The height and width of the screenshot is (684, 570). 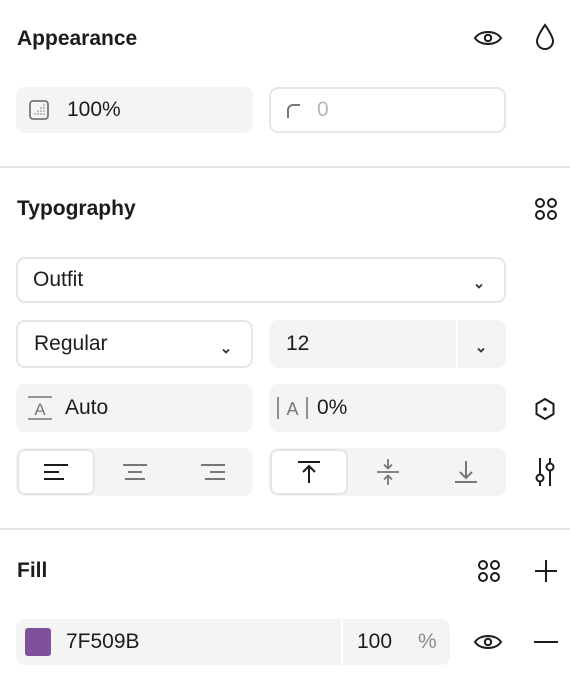 I want to click on corner-radius-icon, so click(x=294, y=111).